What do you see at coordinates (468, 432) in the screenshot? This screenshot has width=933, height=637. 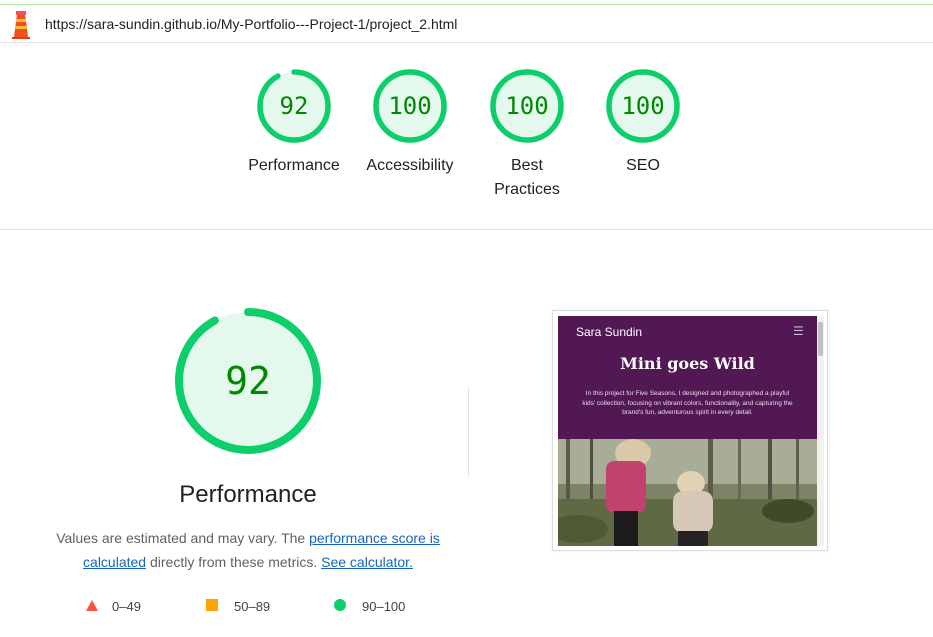 I see `section-divider` at bounding box center [468, 432].